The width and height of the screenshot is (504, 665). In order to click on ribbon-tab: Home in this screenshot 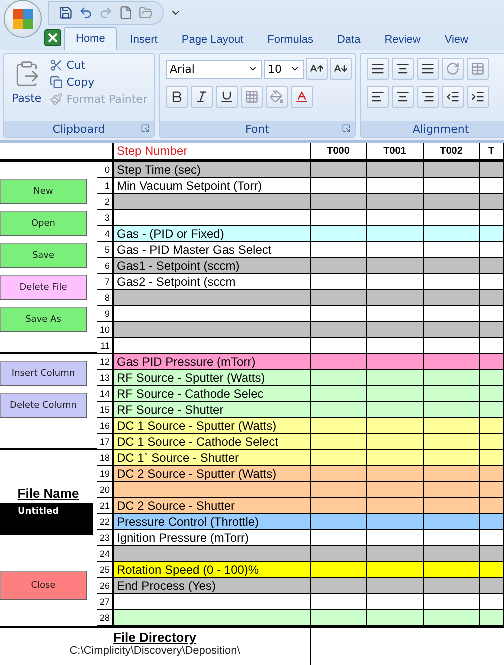, I will do `click(91, 38)`.